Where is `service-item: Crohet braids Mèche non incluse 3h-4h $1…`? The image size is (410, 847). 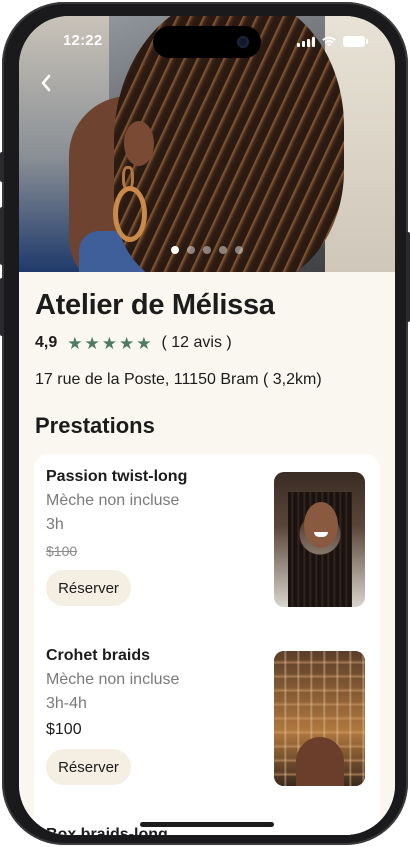 service-item: Crohet braids Mèche non incluse 3h-4h $1… is located at coordinates (207, 713).